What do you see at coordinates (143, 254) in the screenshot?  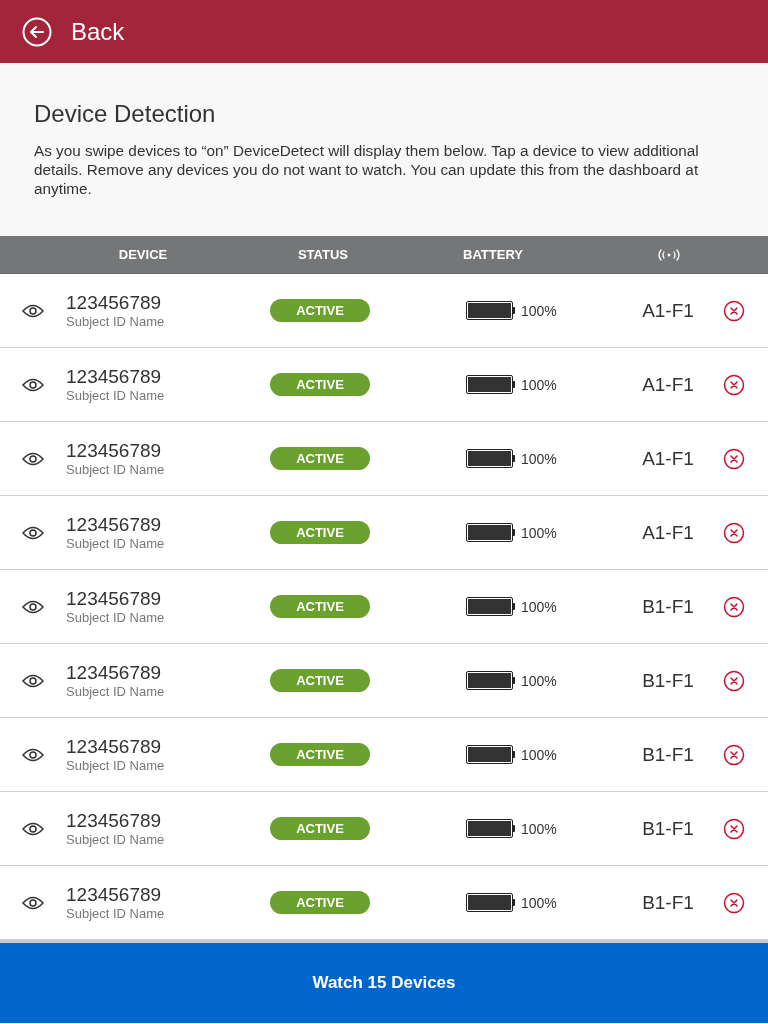 I see `column-header: DEVICE` at bounding box center [143, 254].